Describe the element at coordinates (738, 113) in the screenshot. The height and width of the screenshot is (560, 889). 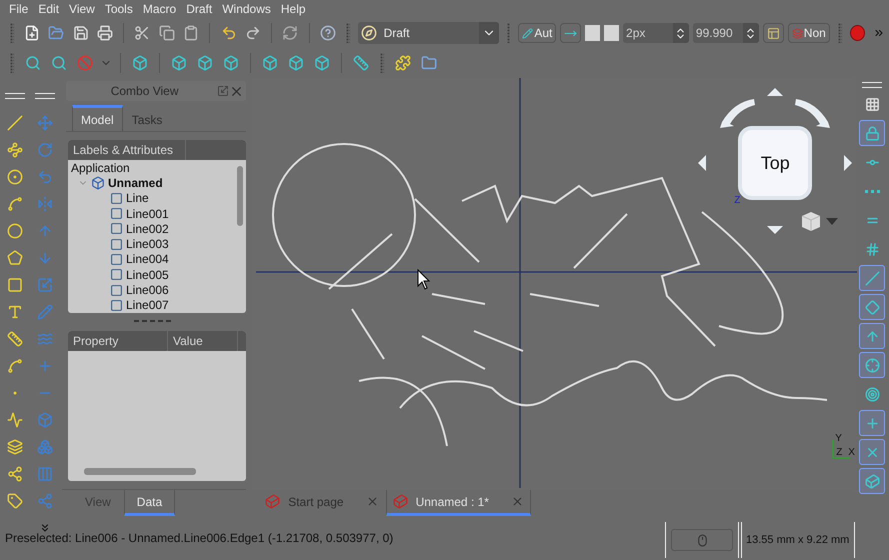
I see `rotate-left-arrow-icon` at that location.